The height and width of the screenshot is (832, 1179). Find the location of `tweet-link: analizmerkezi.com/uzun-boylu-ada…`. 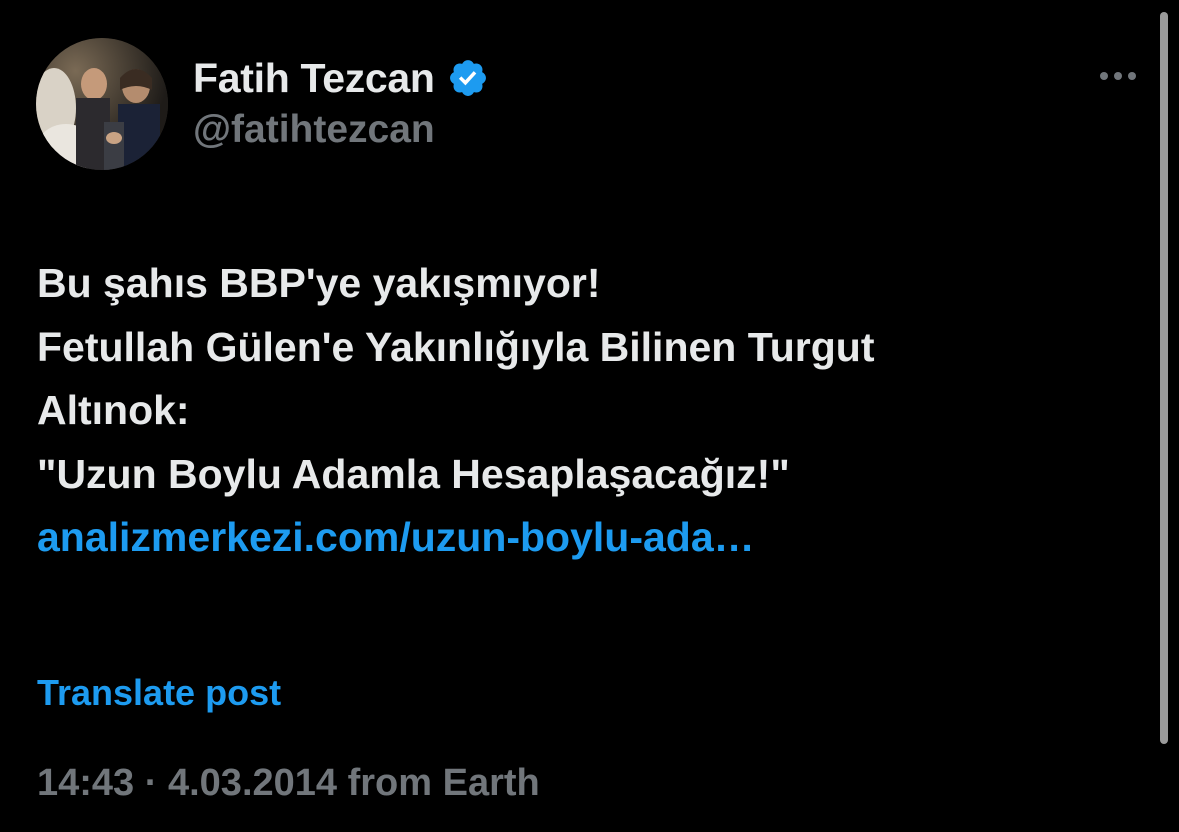

tweet-link: analizmerkezi.com/uzun-boylu-ada… is located at coordinates (396, 537).